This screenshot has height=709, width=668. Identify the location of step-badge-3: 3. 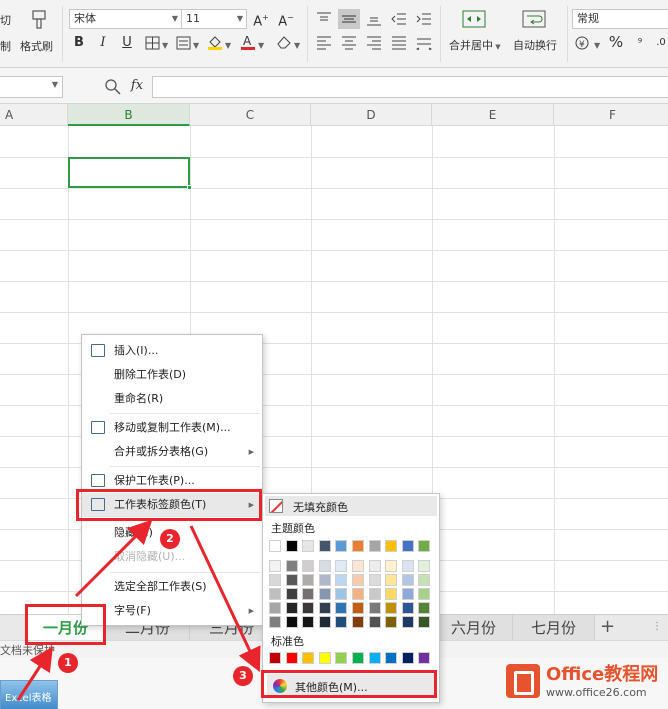
(243, 676).